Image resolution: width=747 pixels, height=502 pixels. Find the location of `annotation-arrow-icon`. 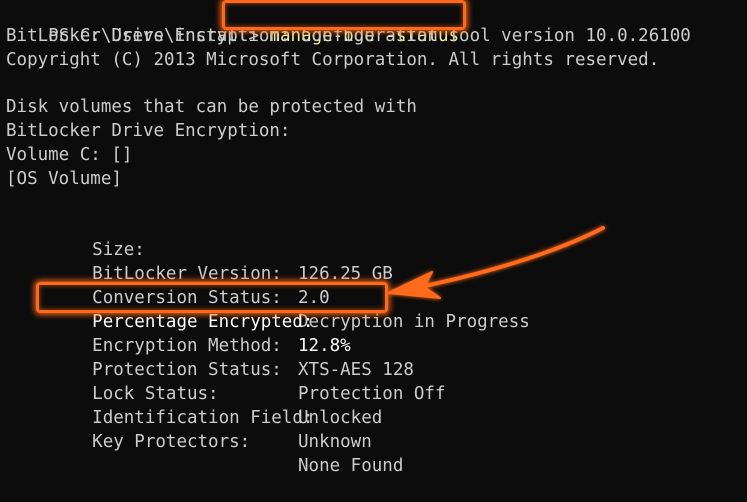

annotation-arrow-icon is located at coordinates (496, 262).